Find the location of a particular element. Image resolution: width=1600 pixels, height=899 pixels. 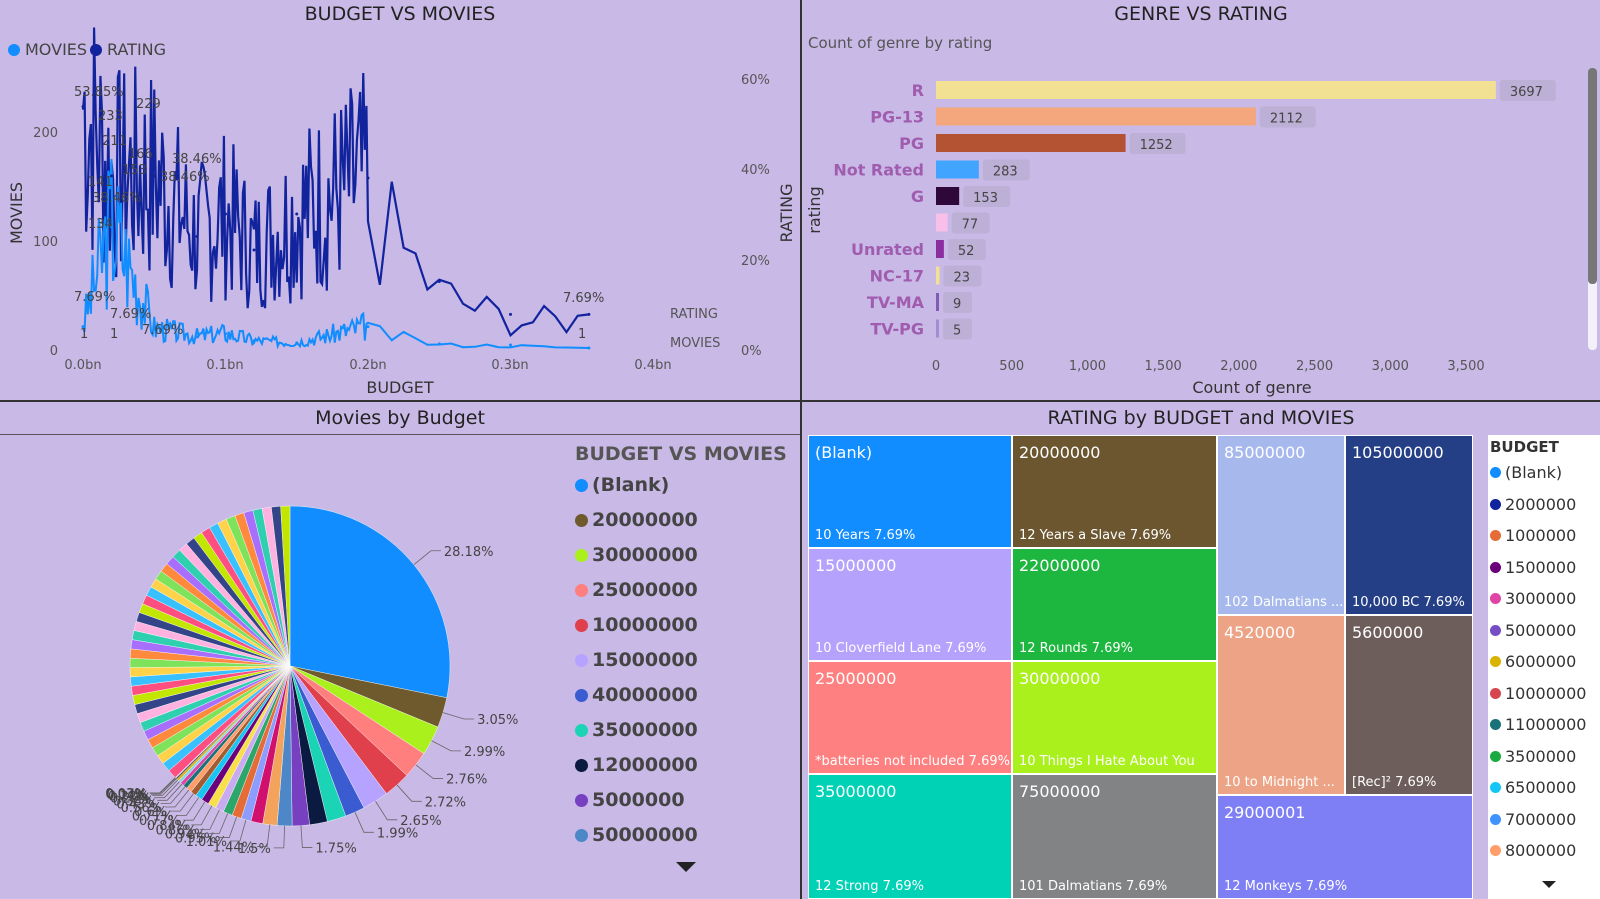

treemap-tile: 35000000 12 Strong 7.69% is located at coordinates (910, 836).